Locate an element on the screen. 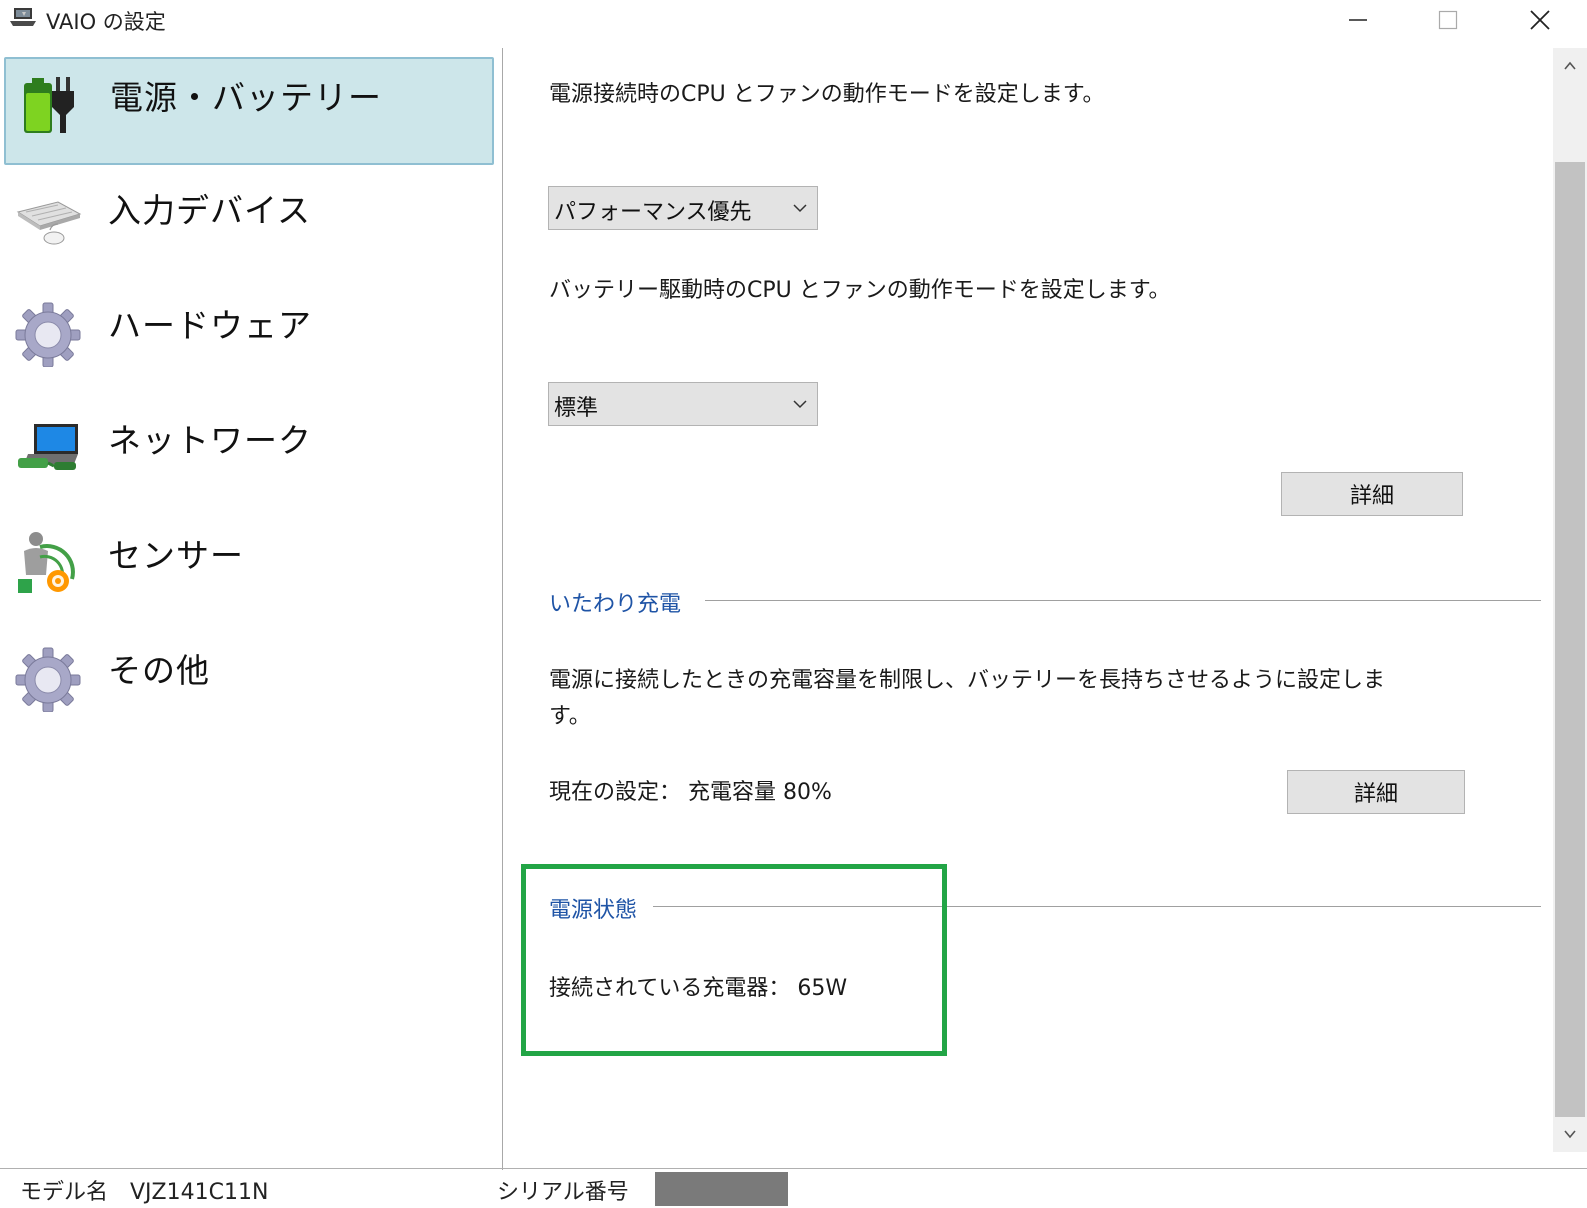  battery-mode-select: 標準 is located at coordinates (683, 404).